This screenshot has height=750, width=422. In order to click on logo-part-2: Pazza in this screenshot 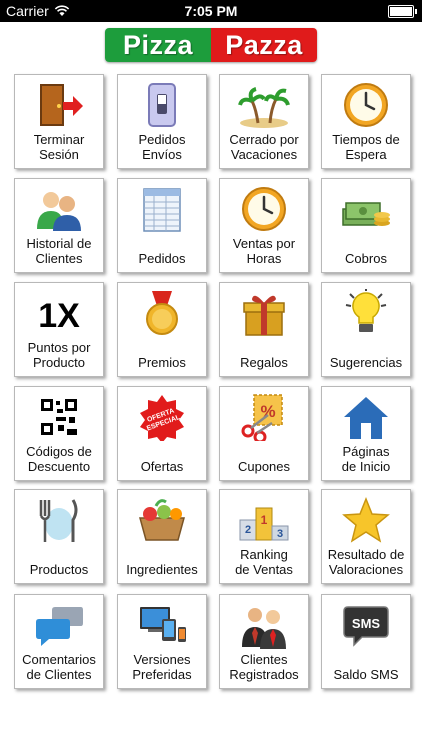, I will do `click(264, 45)`.